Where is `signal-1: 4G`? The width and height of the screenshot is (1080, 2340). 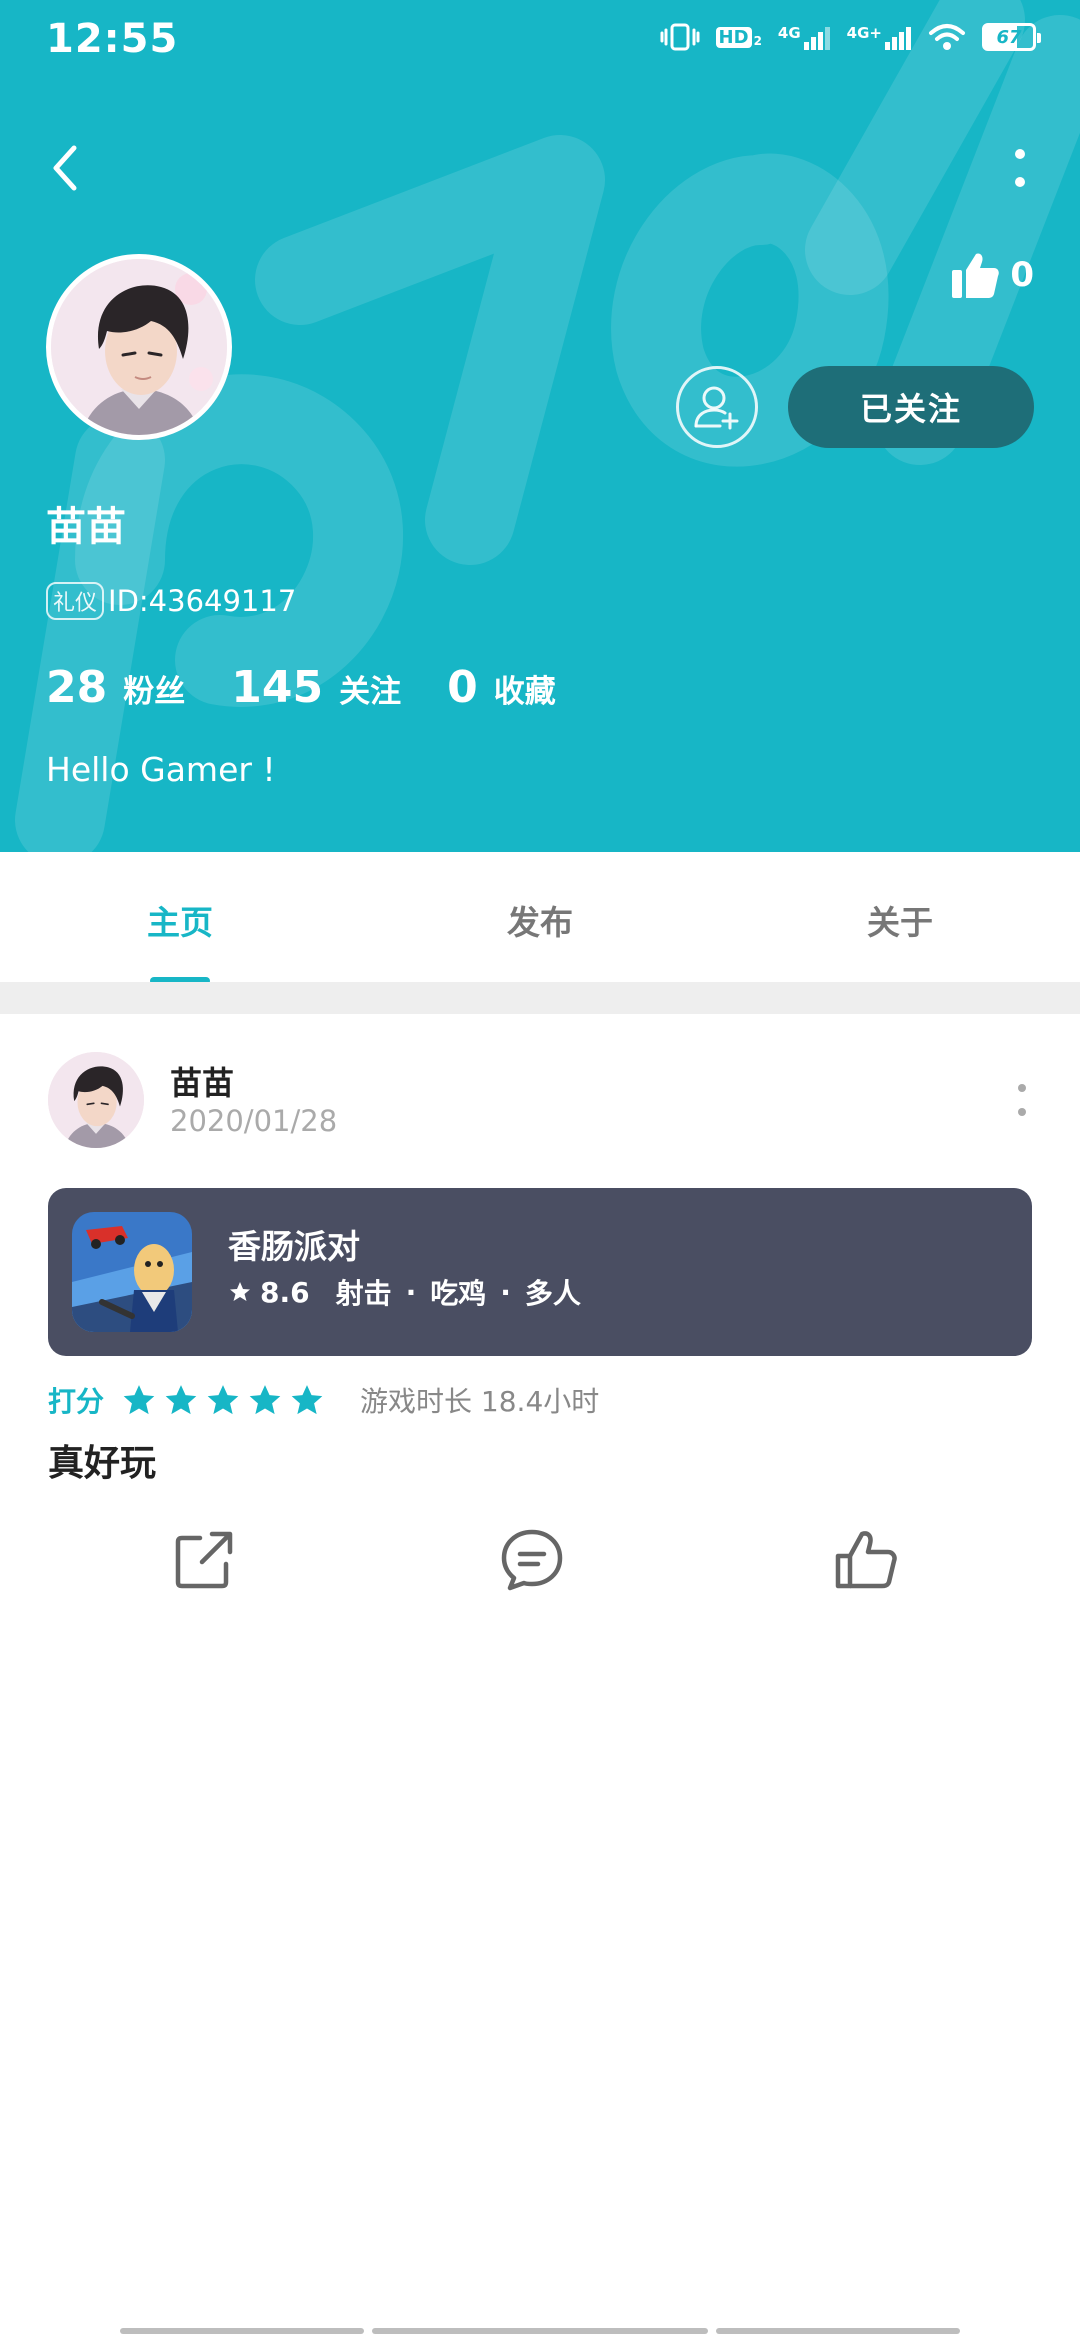 signal-1: 4G is located at coordinates (804, 37).